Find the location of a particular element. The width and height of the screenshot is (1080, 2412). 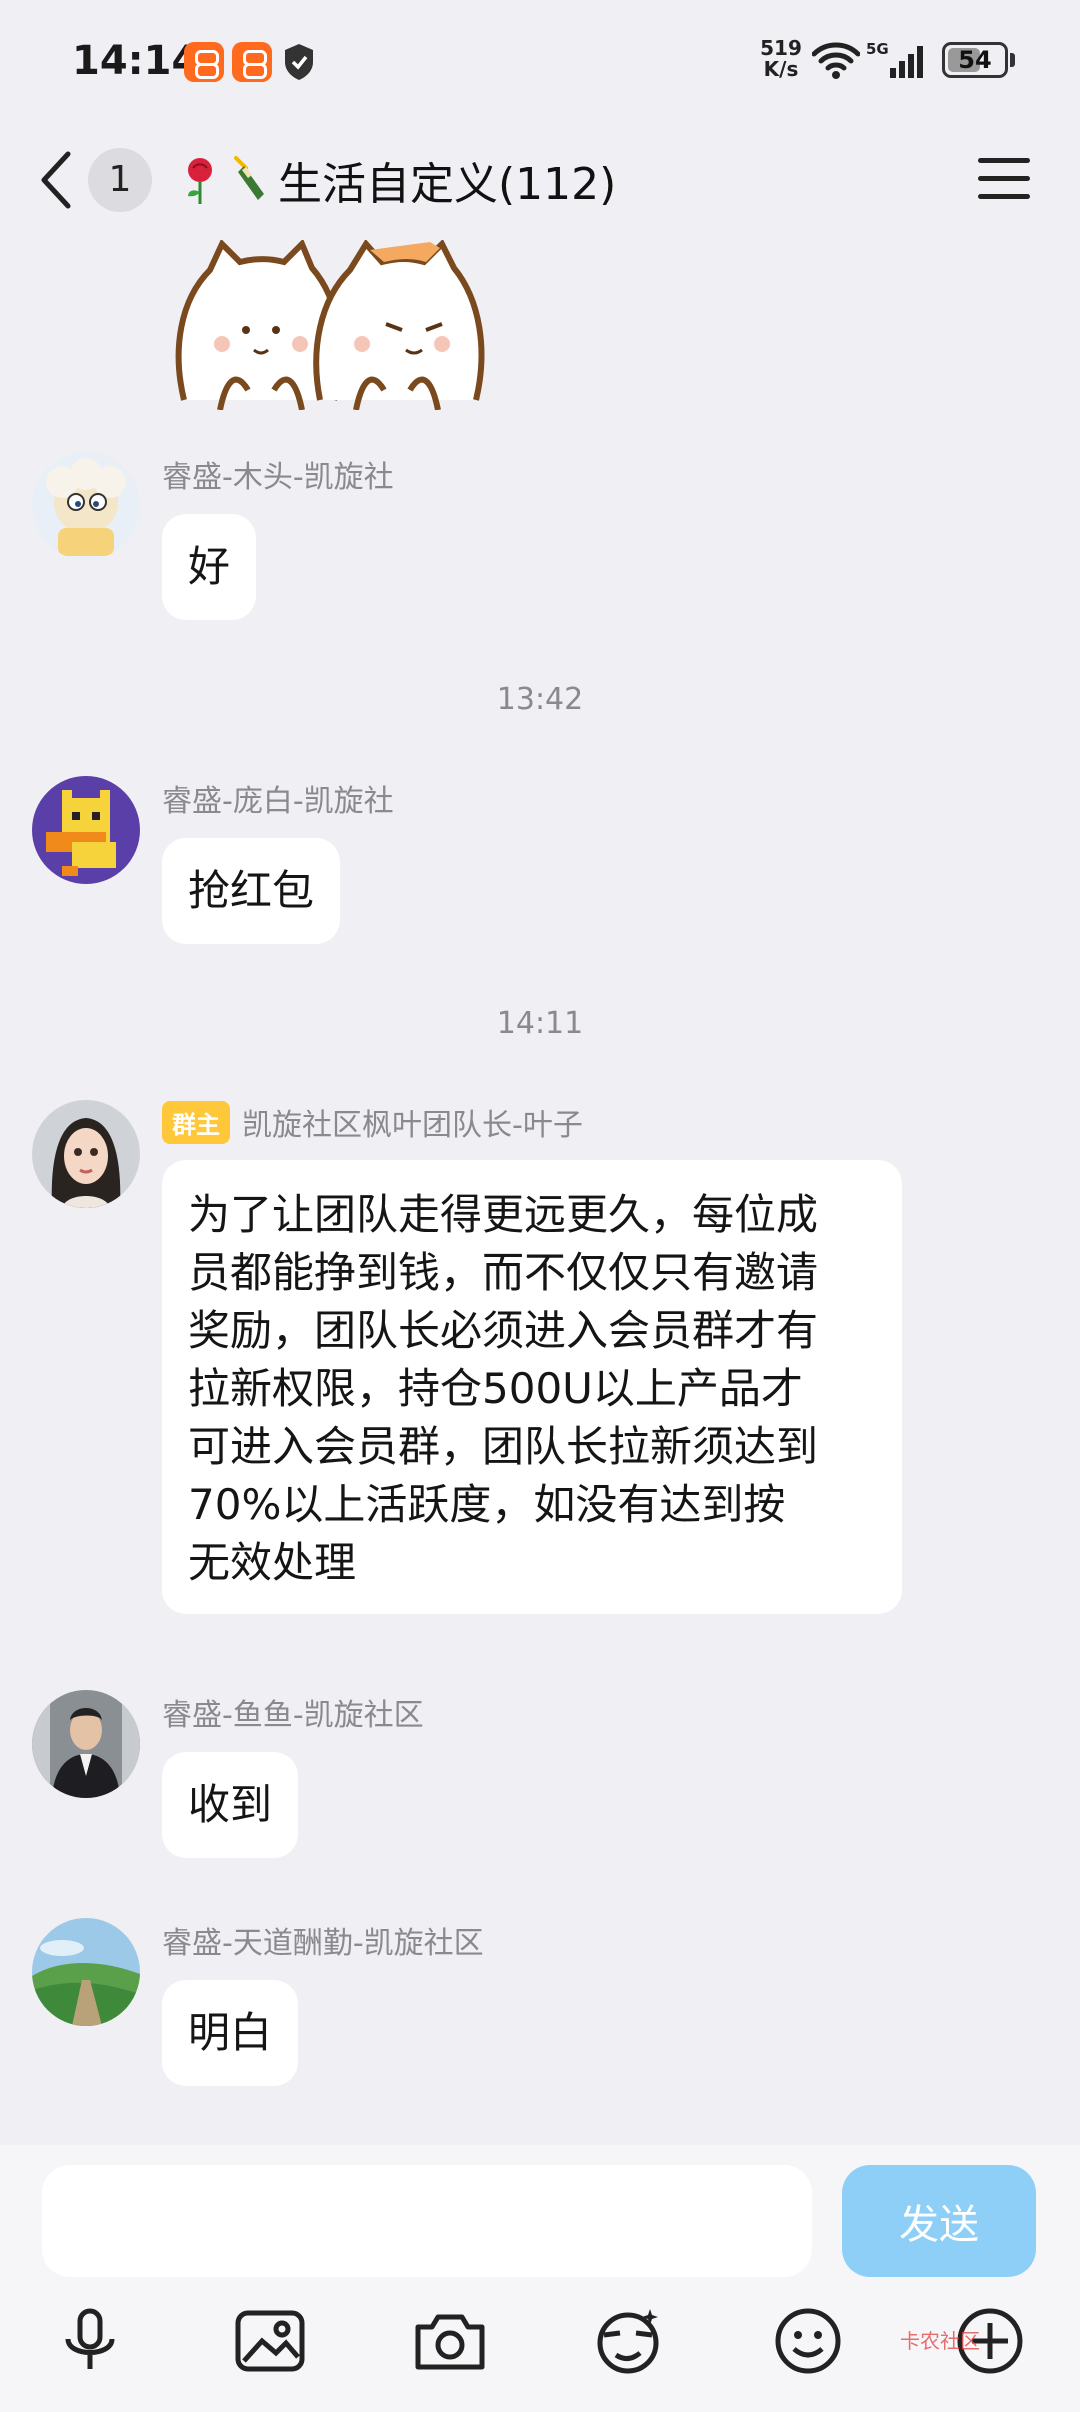

status-time: 14:14 is located at coordinates (136, 61).